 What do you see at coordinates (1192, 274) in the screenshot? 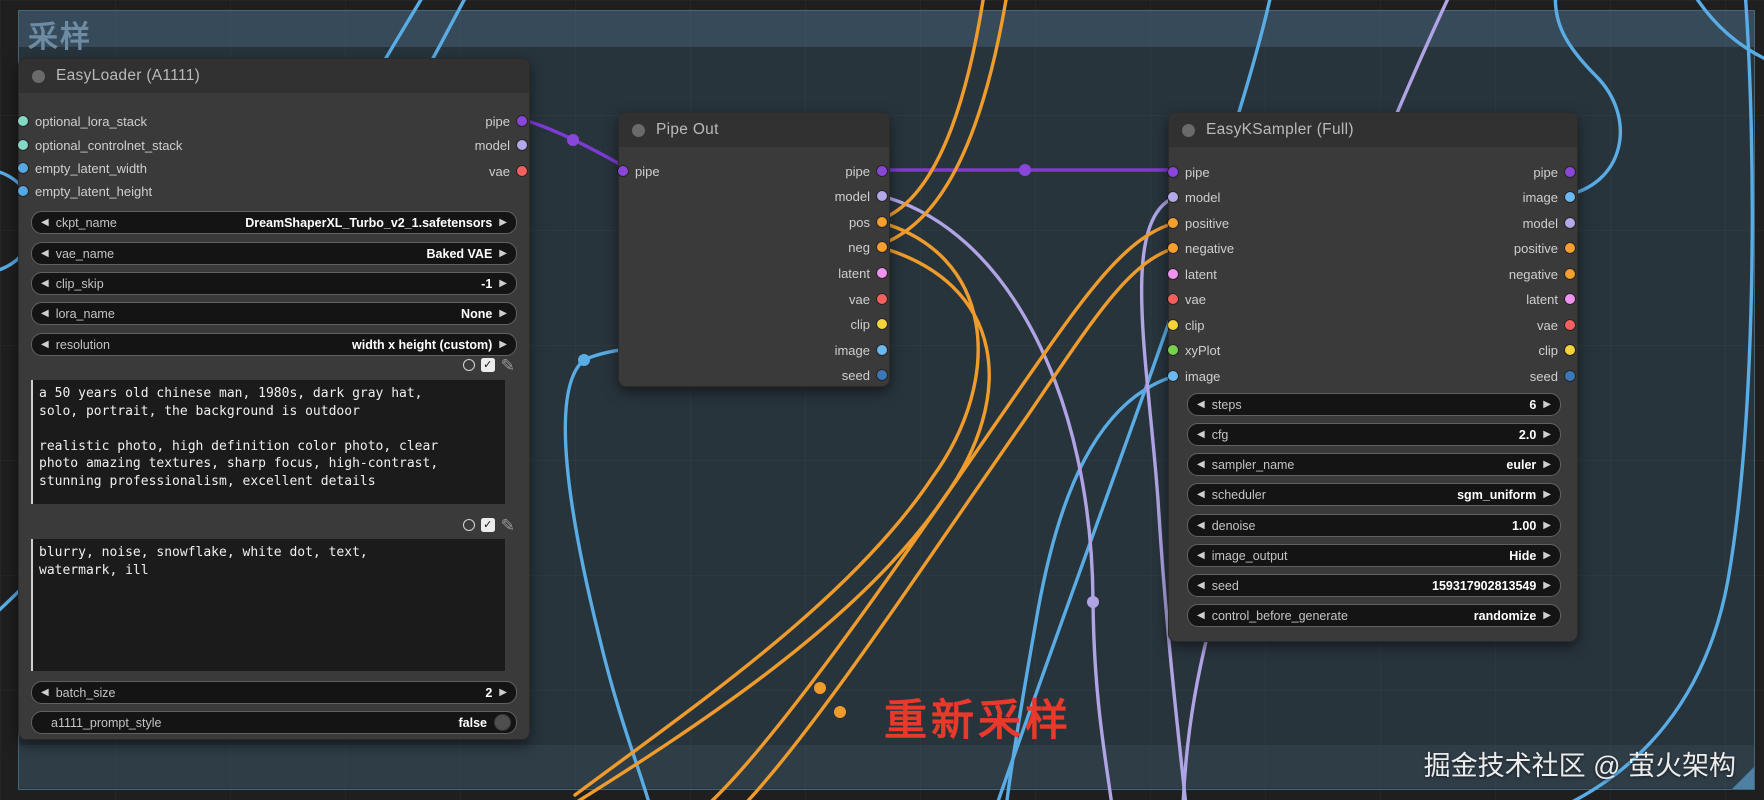
I see `input-port-latent: latent` at bounding box center [1192, 274].